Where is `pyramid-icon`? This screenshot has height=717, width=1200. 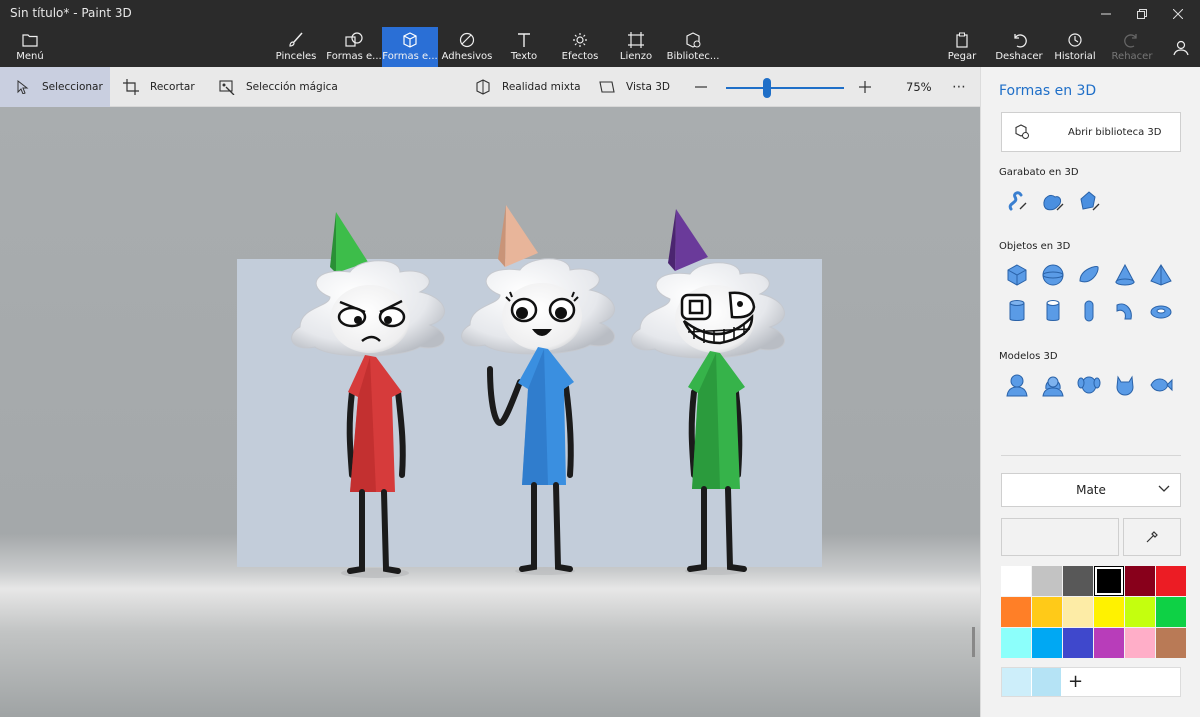
pyramid-icon is located at coordinates (1161, 275).